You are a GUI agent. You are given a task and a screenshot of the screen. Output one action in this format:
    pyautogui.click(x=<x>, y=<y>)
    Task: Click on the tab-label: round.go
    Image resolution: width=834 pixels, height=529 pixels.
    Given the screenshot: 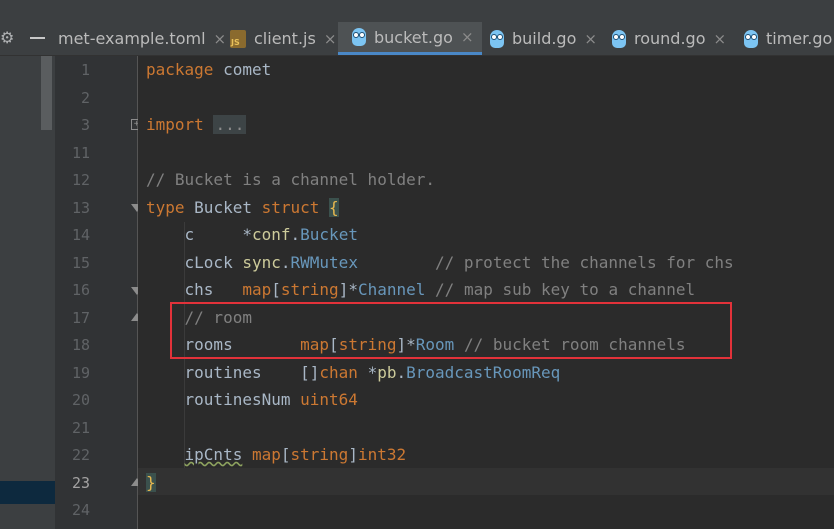 What is the action you would take?
    pyautogui.click(x=670, y=38)
    